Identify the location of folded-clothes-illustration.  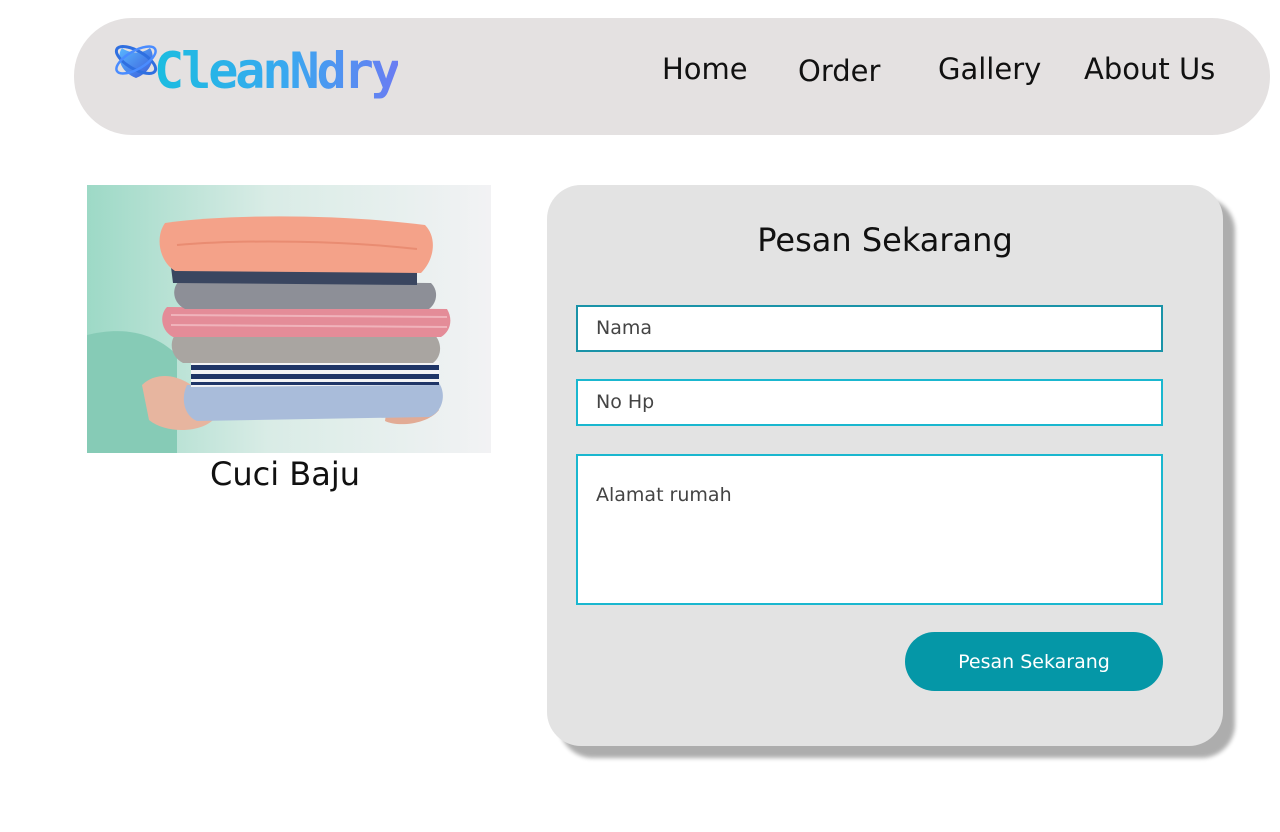
(289, 319).